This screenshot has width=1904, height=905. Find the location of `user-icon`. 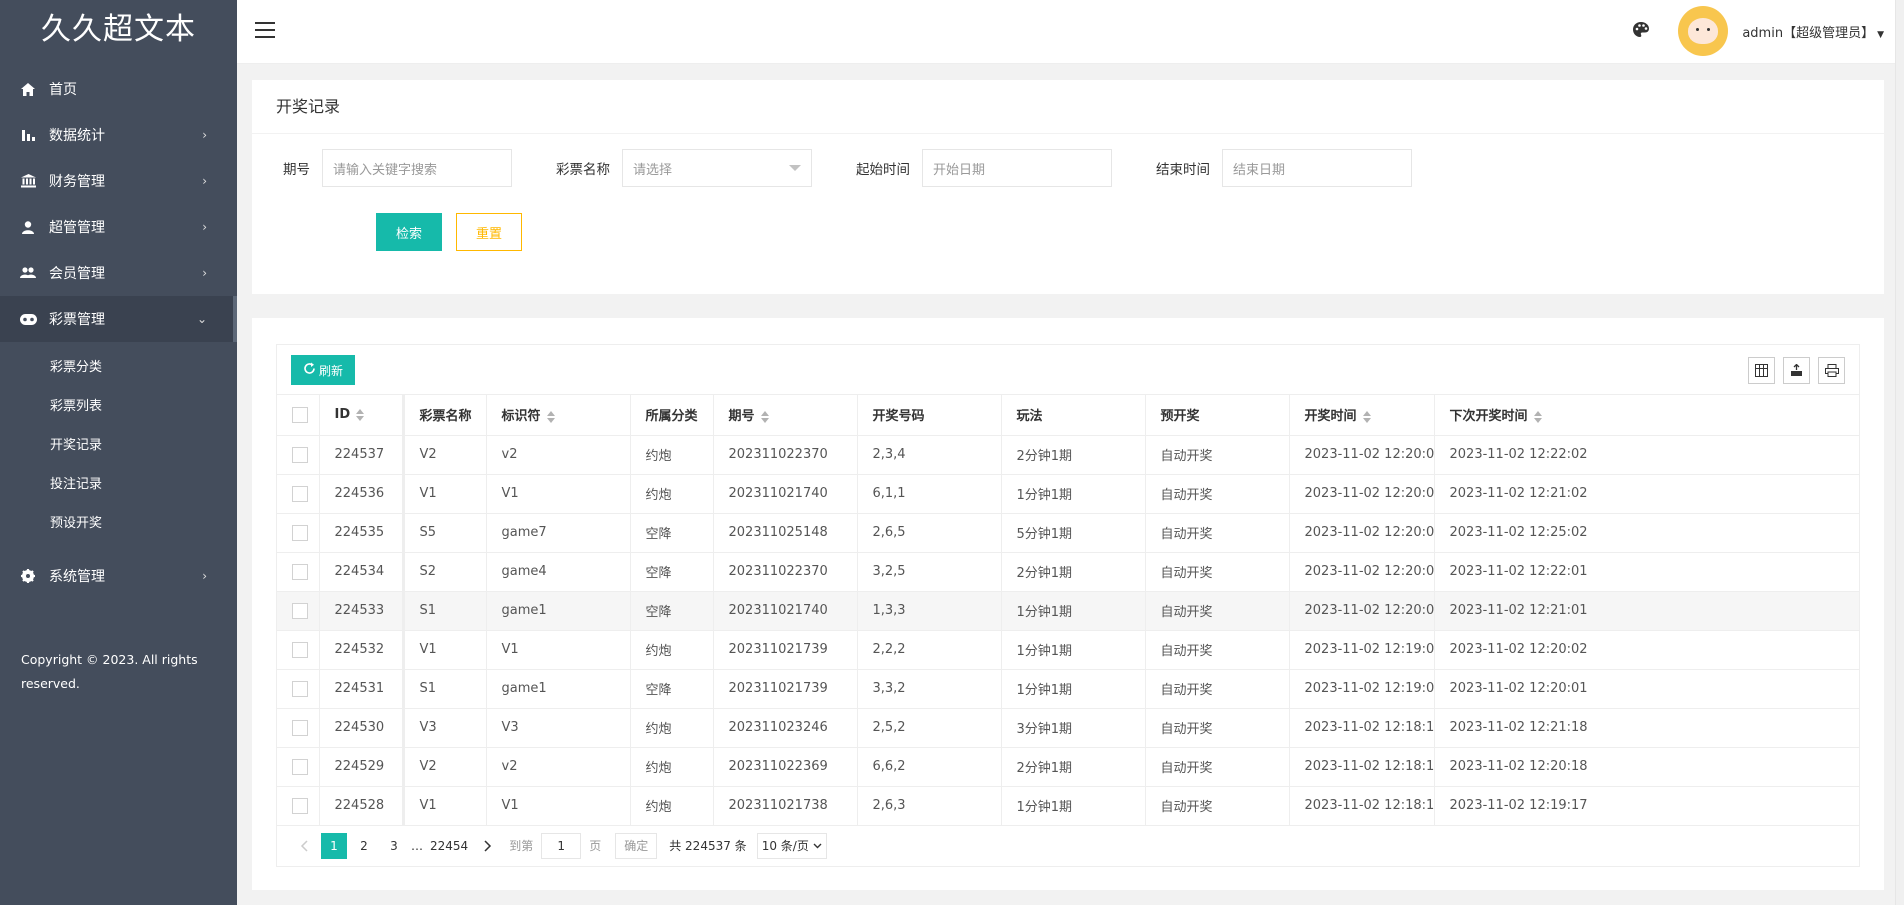

user-icon is located at coordinates (28, 227).